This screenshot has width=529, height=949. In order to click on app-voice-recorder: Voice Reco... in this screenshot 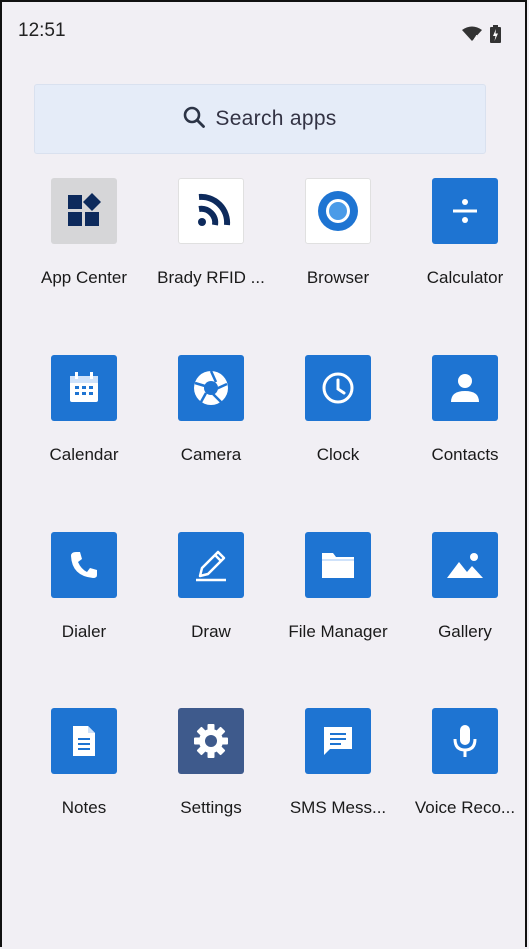, I will do `click(465, 763)`.